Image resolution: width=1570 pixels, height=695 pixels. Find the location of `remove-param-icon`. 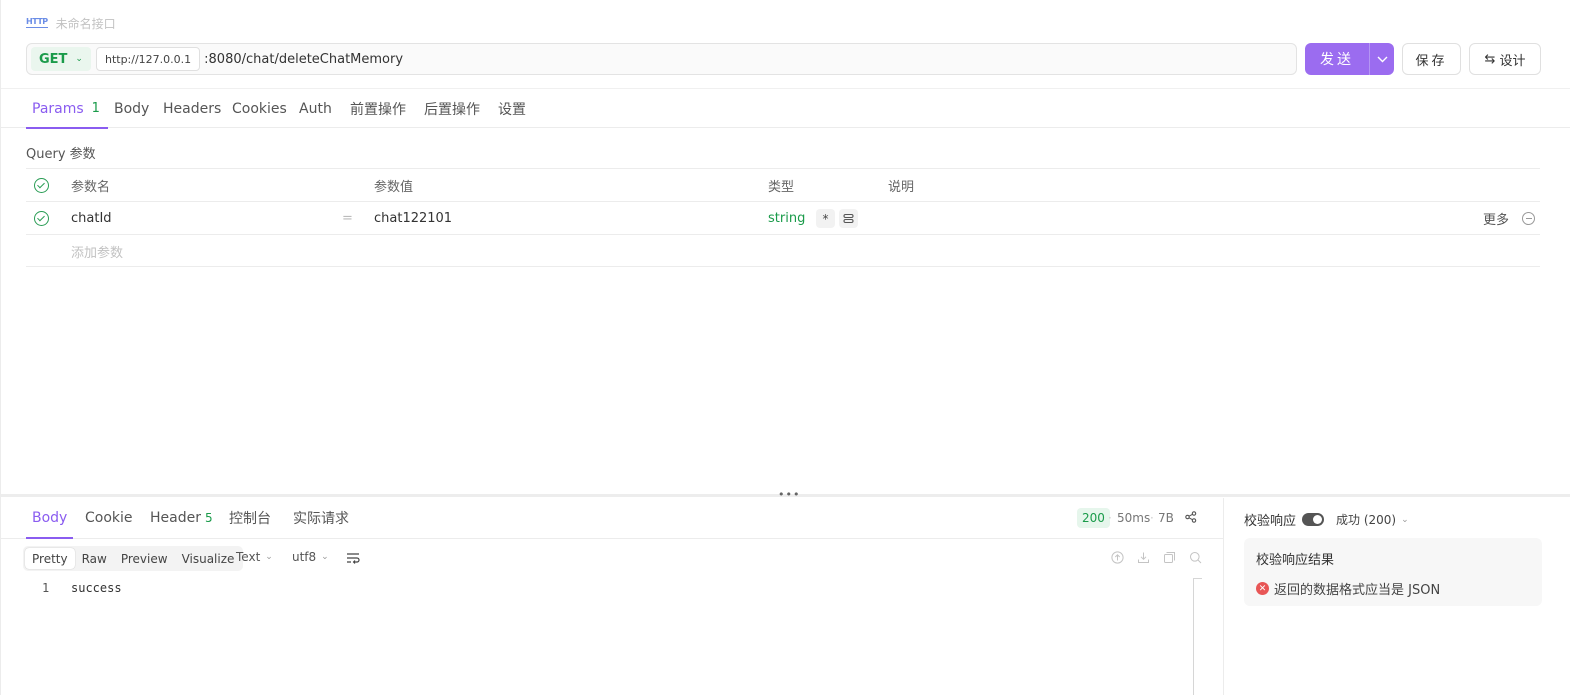

remove-param-icon is located at coordinates (1528, 218).